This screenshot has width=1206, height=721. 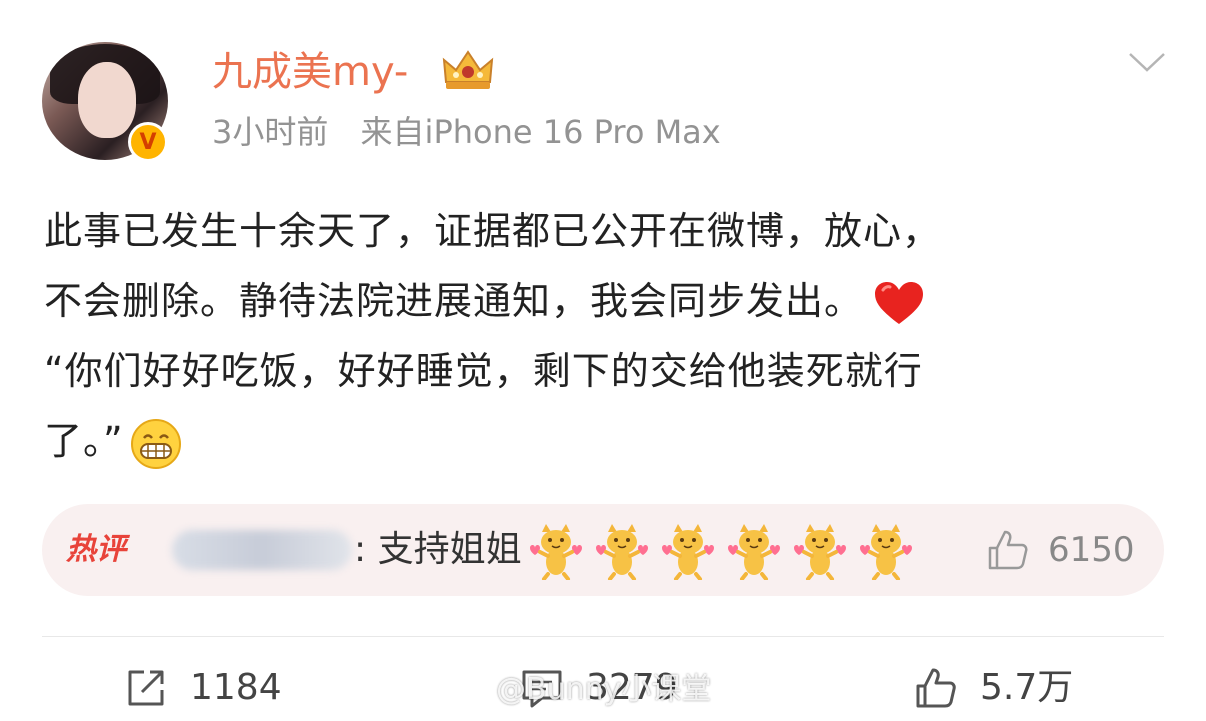 What do you see at coordinates (270, 132) in the screenshot?
I see `post-time: 3小时前` at bounding box center [270, 132].